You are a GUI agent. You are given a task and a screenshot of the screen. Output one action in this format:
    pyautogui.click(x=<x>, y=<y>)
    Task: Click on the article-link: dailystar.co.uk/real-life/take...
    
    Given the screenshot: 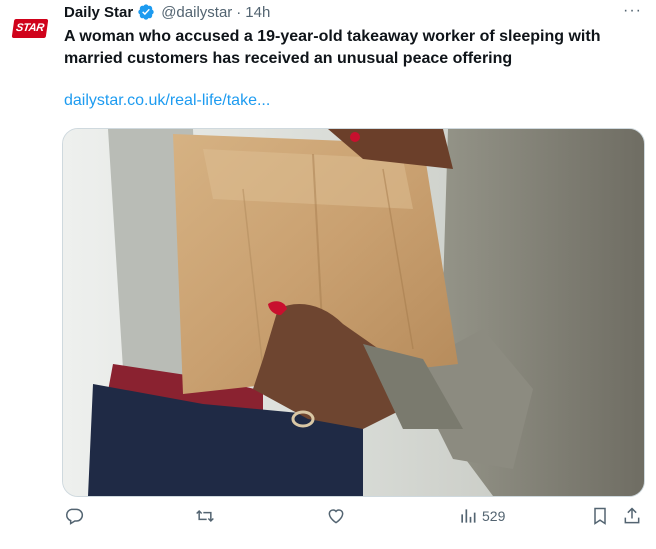 What is the action you would take?
    pyautogui.click(x=167, y=101)
    